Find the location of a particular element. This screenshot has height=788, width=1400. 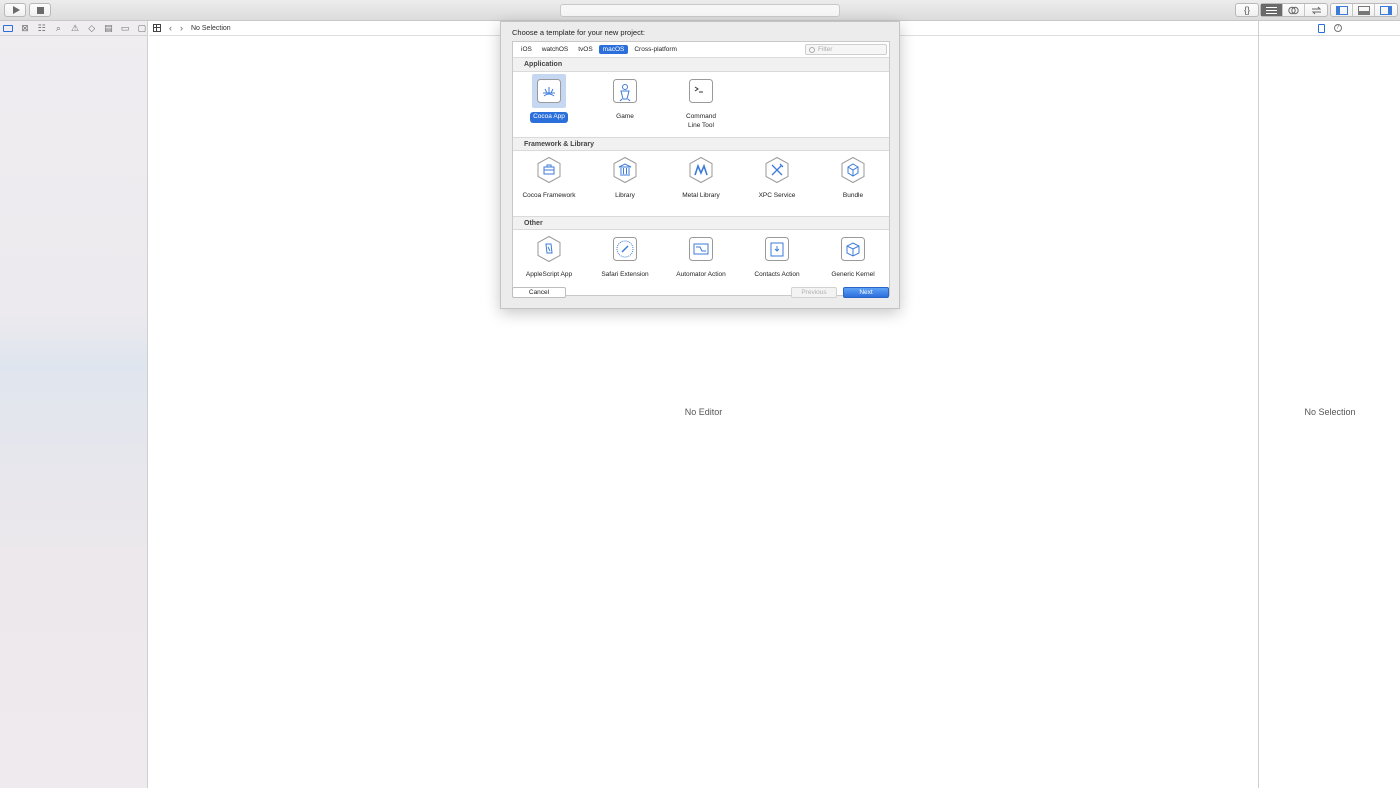

compass-icon is located at coordinates (625, 249).